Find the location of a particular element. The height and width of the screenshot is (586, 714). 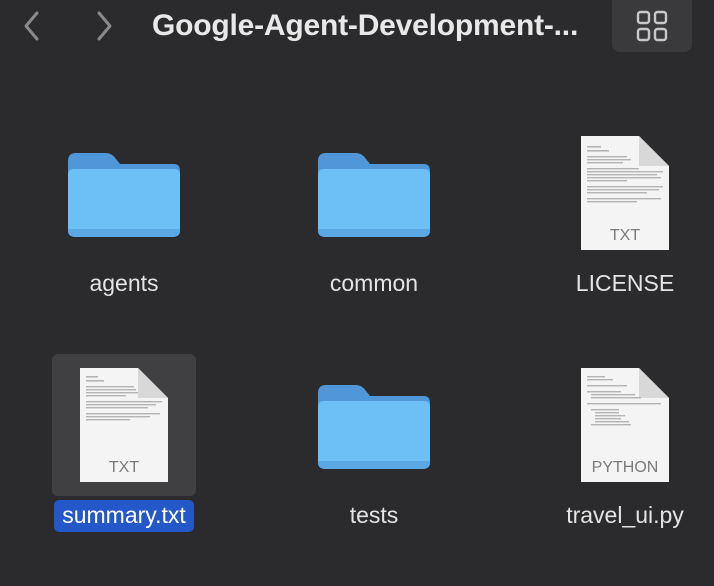

file-license: TXT LICENSE is located at coordinates (614, 174).